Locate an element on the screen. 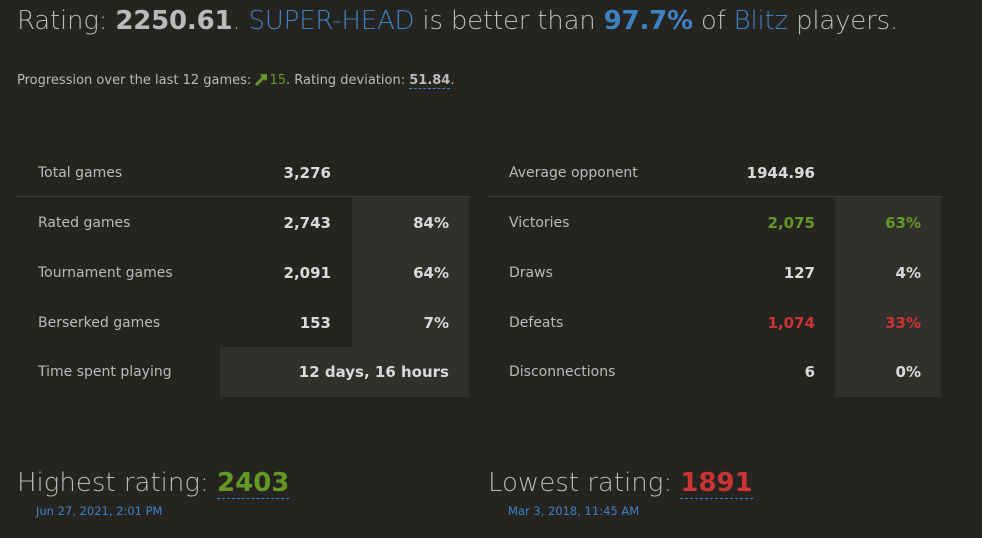 This screenshot has height=538, width=982. table-row-average-opponent: Average opponent 1944.96 is located at coordinates (714, 173).